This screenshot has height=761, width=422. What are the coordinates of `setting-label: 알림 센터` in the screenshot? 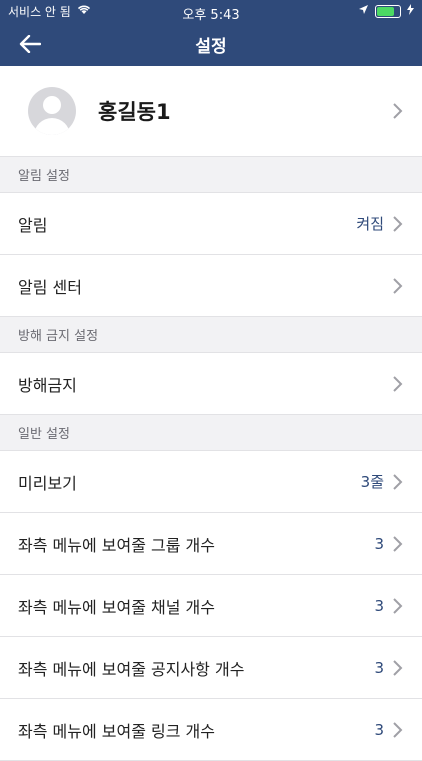 It's located at (50, 287).